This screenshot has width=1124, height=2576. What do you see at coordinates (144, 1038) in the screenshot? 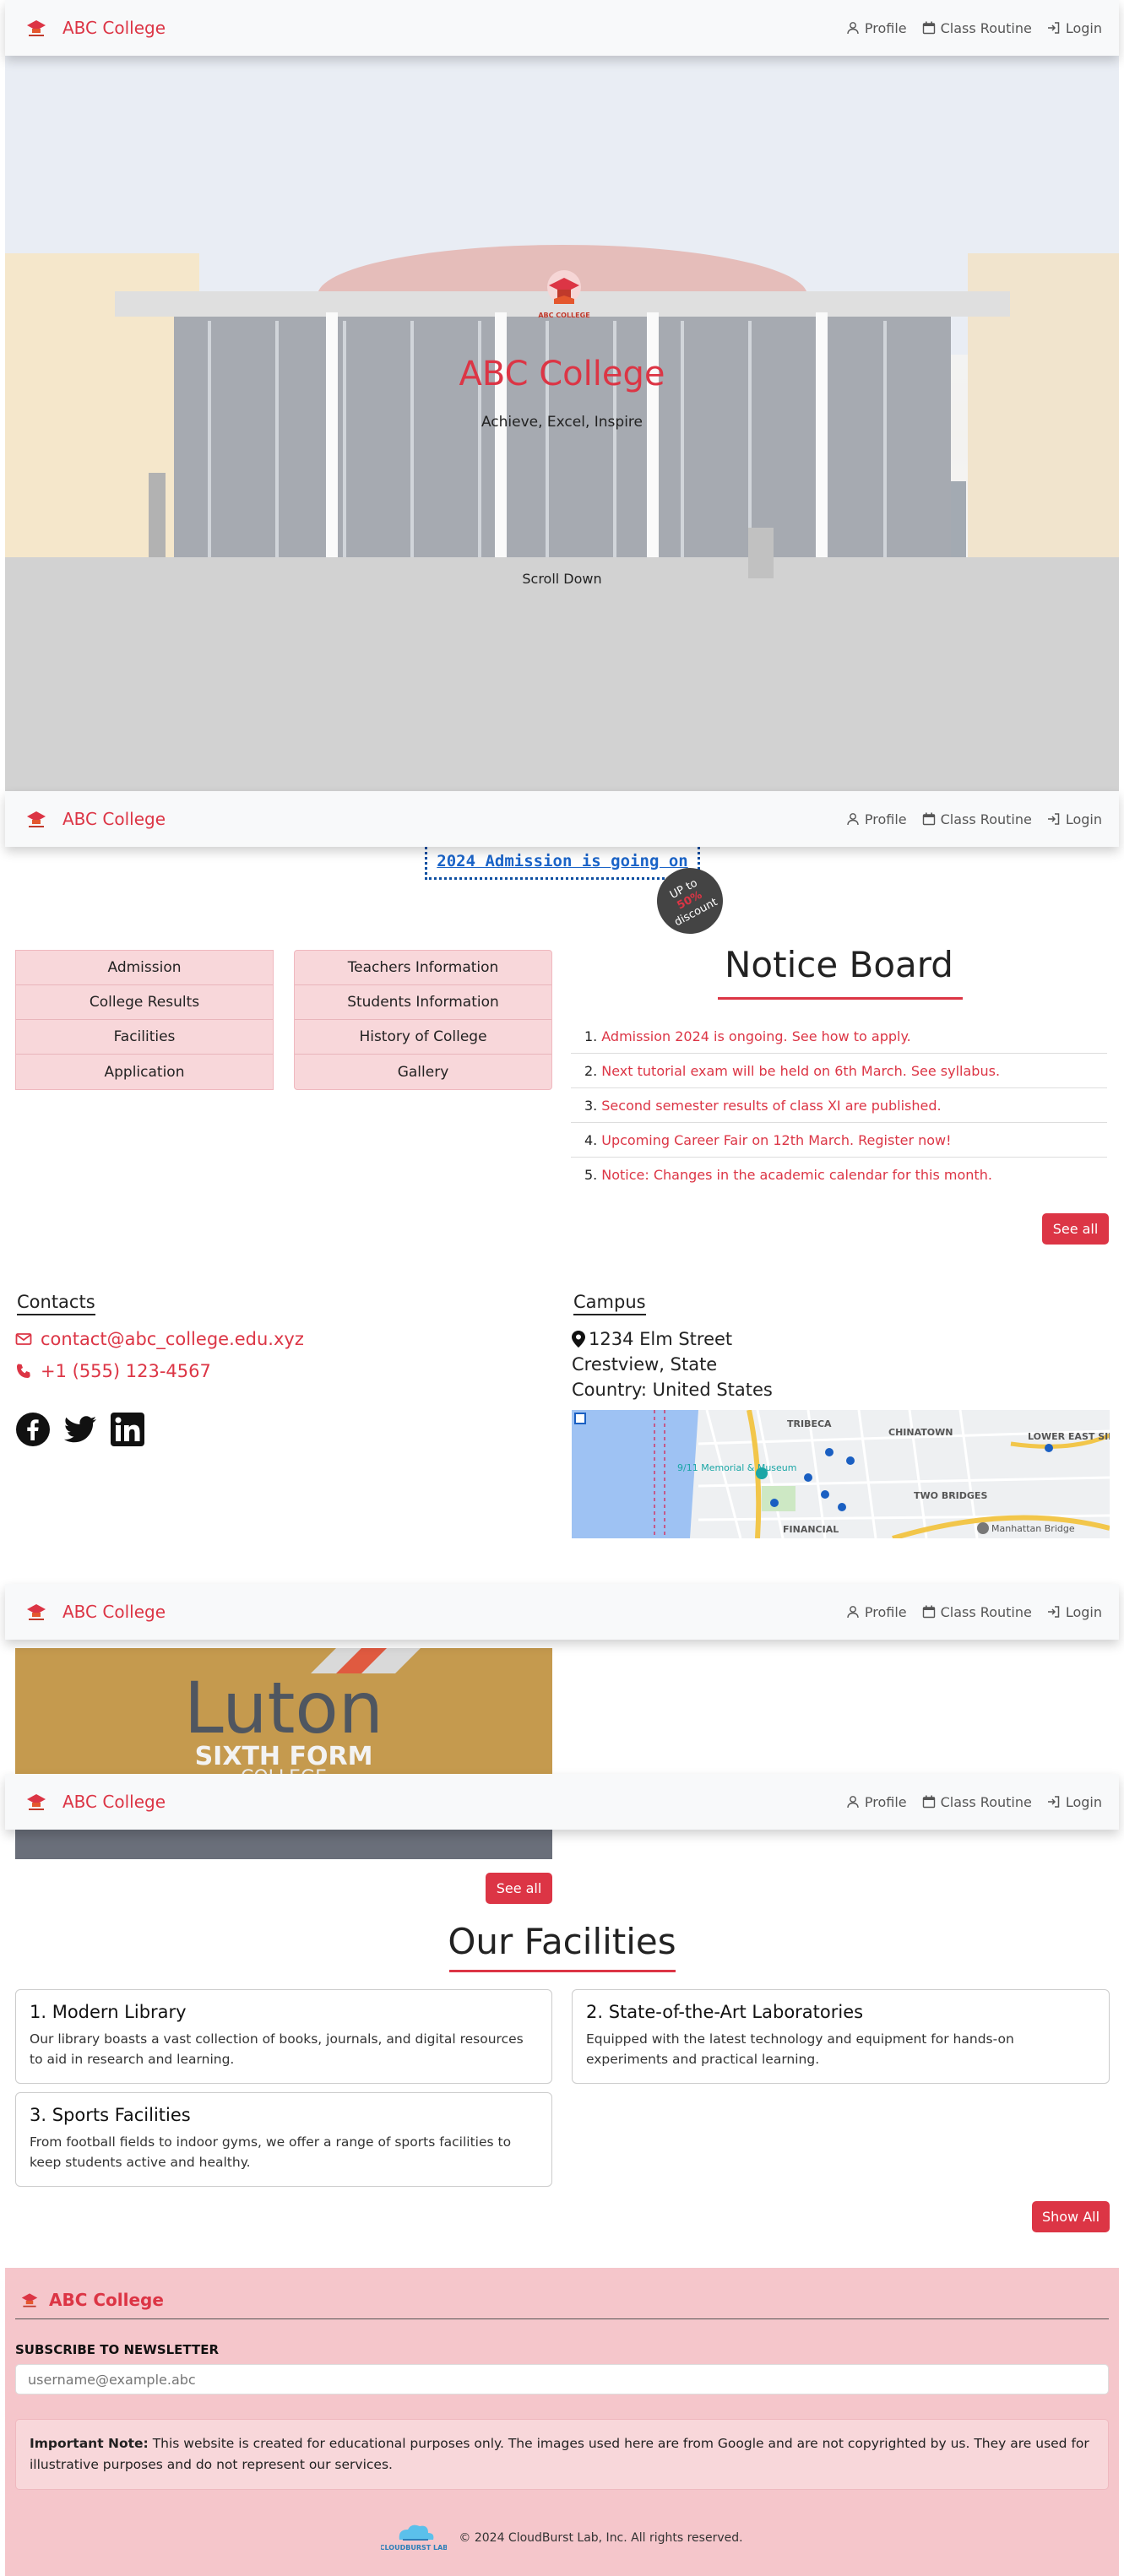
I see `link-facilities: Facilities` at bounding box center [144, 1038].